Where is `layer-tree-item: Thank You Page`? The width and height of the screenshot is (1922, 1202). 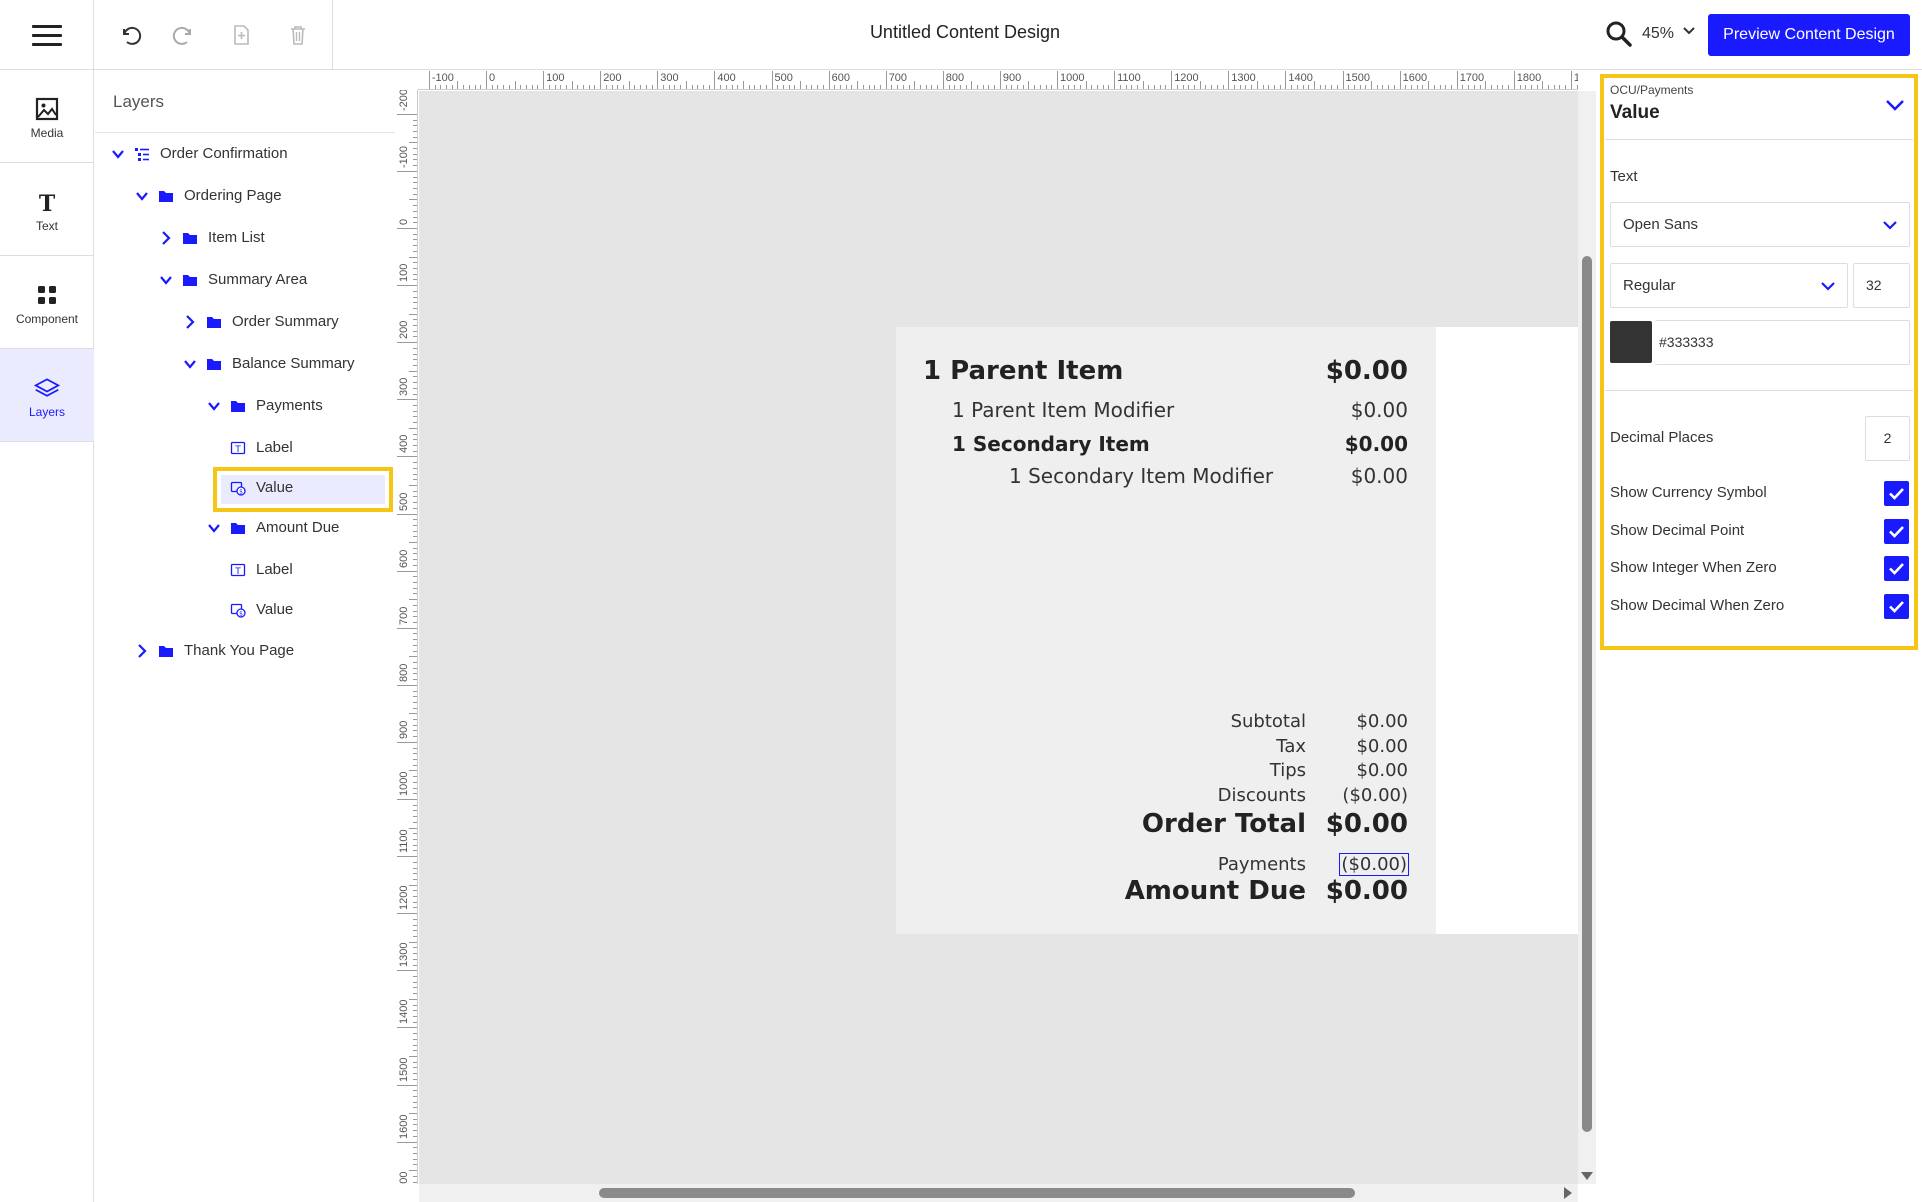
layer-tree-item: Thank You Page is located at coordinates (214, 651).